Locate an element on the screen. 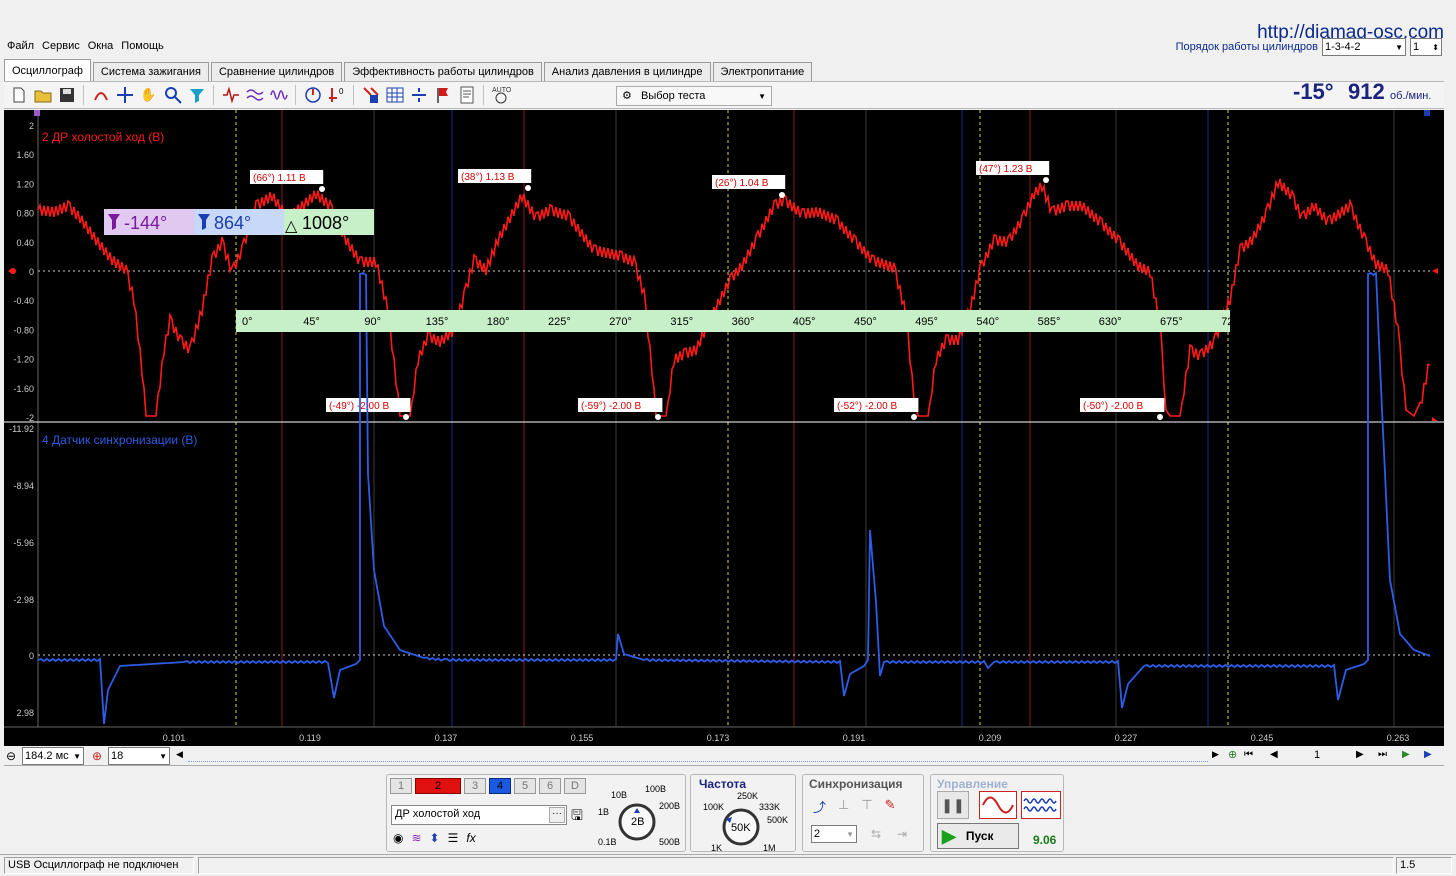  play-page-icon: ▶ is located at coordinates (1406, 754).